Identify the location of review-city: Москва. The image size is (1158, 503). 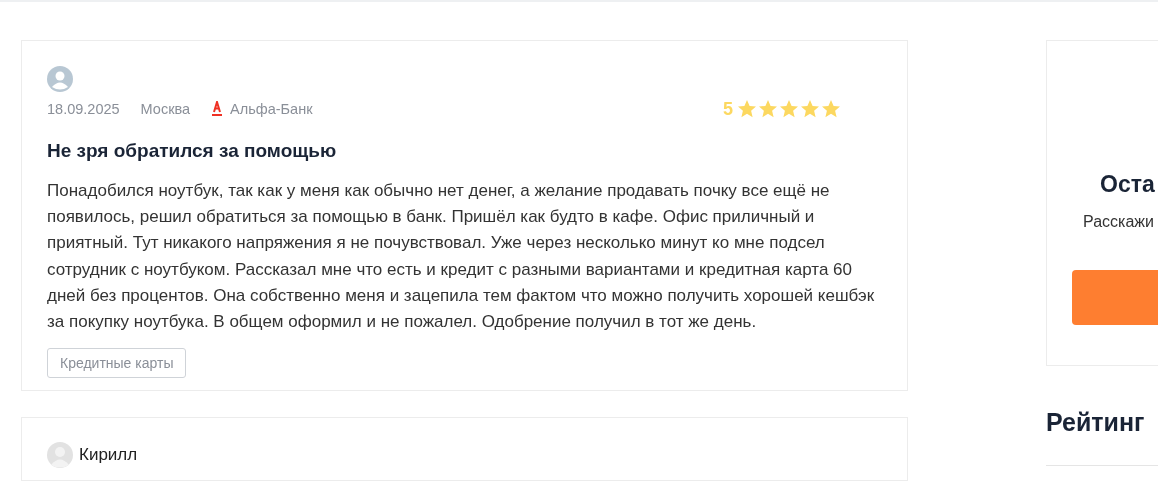
(165, 109).